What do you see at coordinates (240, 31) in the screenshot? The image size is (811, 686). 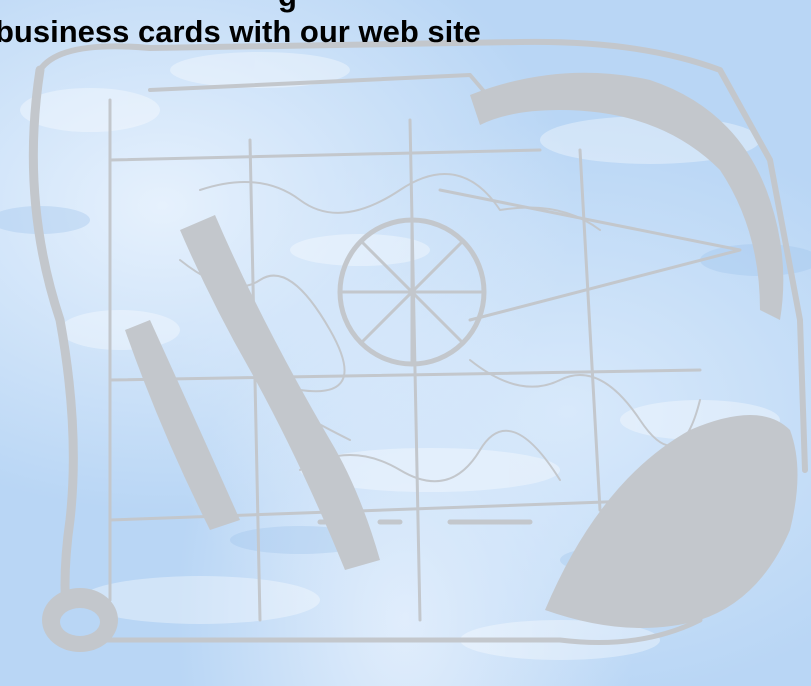 I see `headline-line-business-cards: business cards with our web site` at bounding box center [240, 31].